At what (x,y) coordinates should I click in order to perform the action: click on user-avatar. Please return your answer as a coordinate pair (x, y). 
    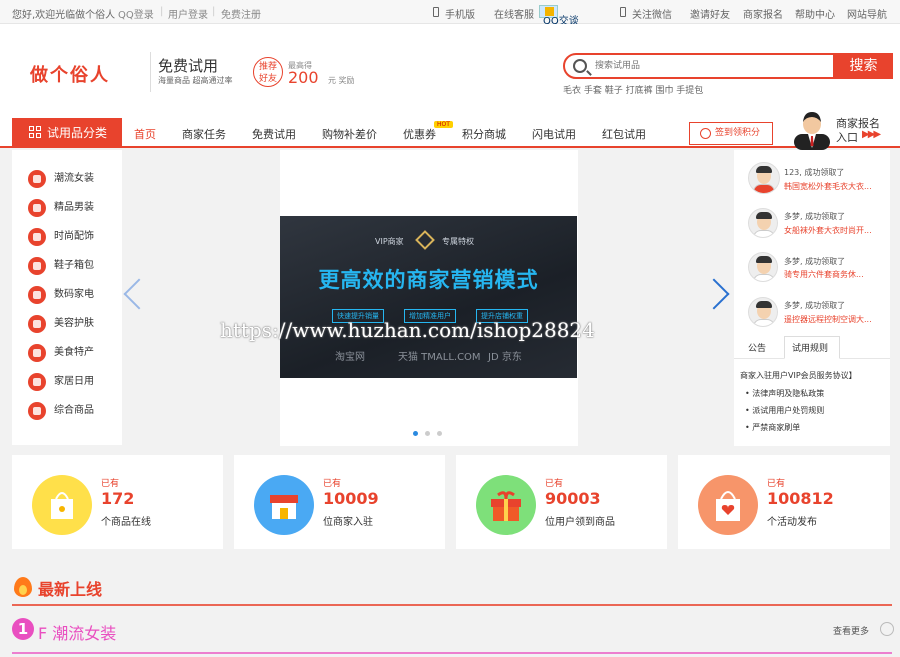
    Looking at the image, I should click on (763, 267).